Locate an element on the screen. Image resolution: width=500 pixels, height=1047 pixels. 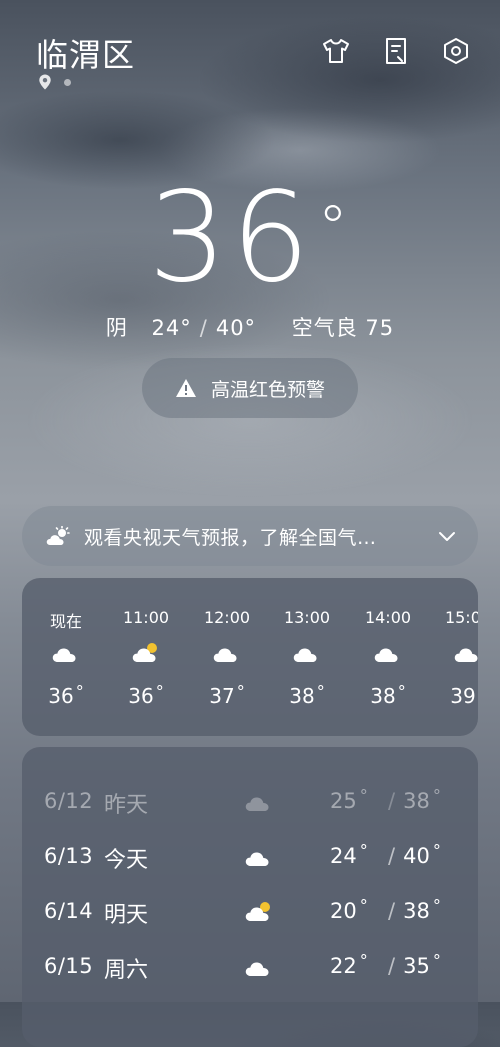
day-high: /35° is located at coordinates (414, 966).